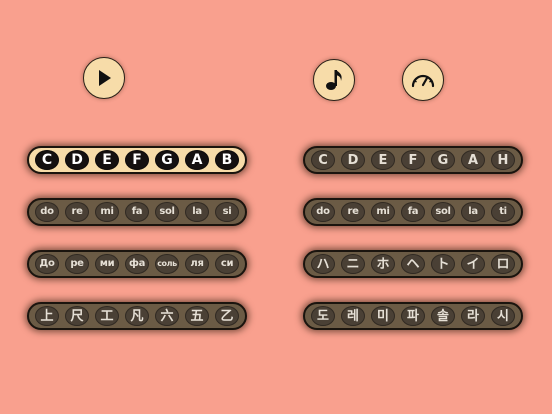  Describe the element at coordinates (383, 316) in the screenshot. I see `note-mi-ko: 미` at that location.